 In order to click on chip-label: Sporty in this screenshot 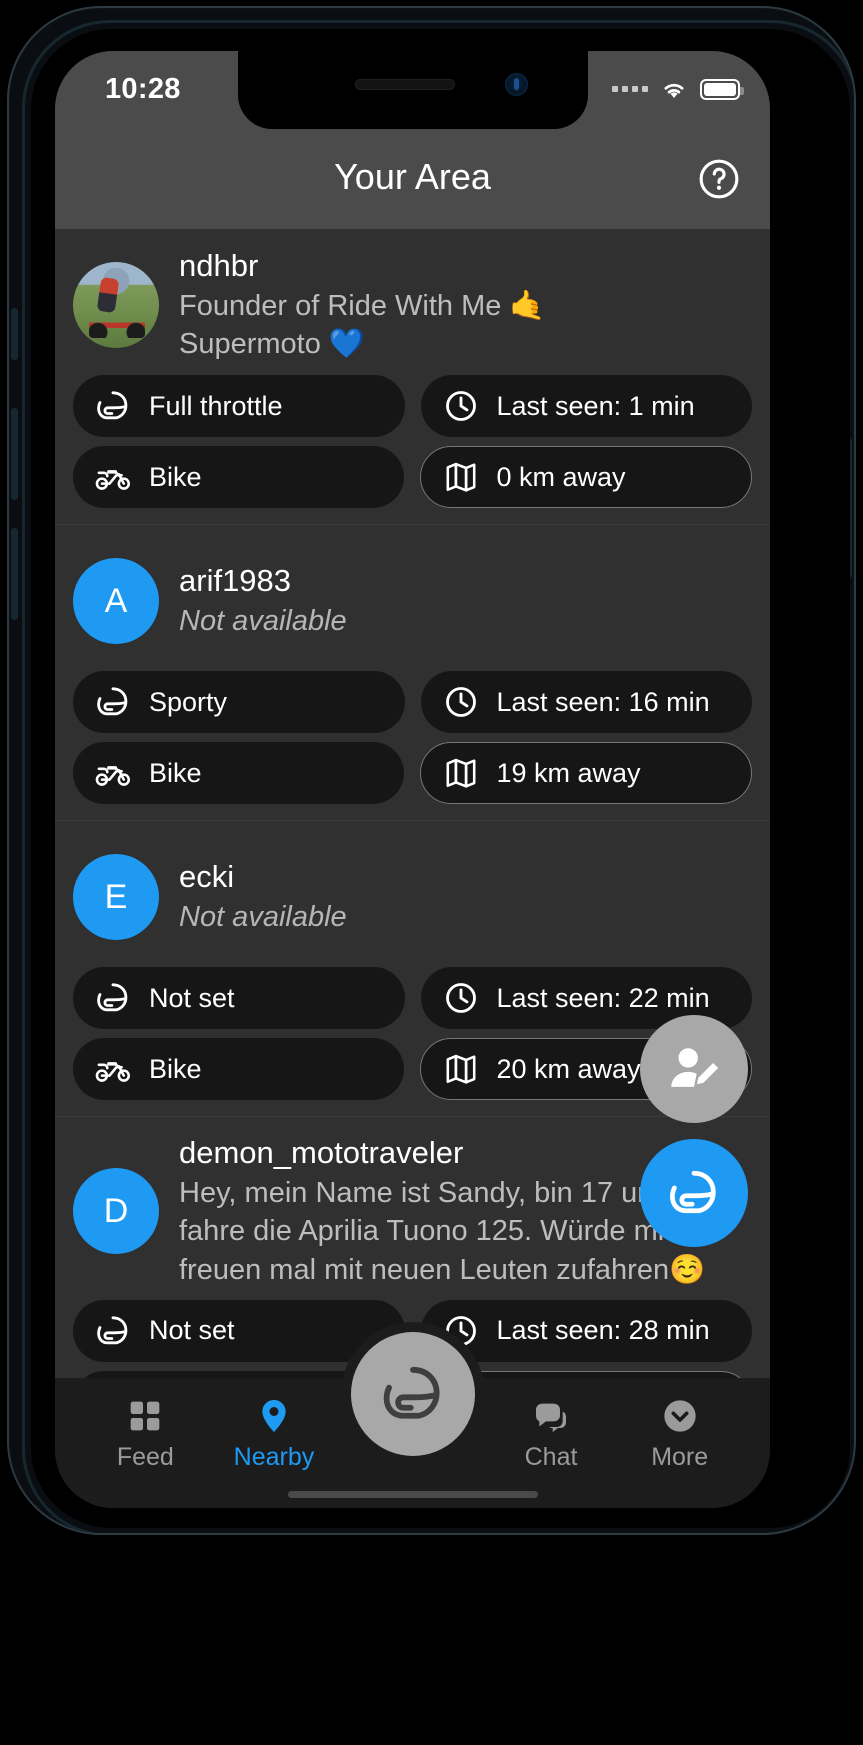, I will do `click(188, 701)`.